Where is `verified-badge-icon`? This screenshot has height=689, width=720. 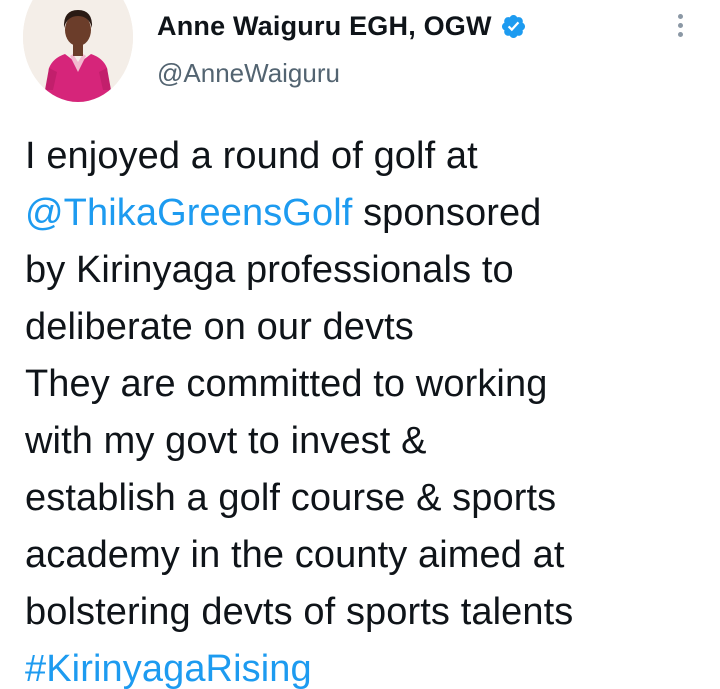
verified-badge-icon is located at coordinates (513, 26).